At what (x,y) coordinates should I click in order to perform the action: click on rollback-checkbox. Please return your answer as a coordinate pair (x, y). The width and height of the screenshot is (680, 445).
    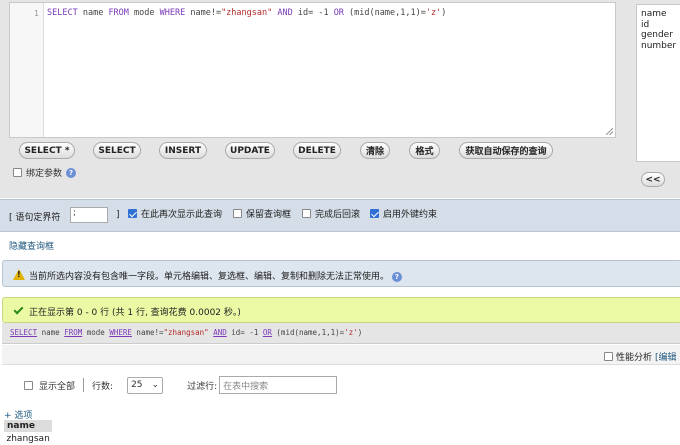
    Looking at the image, I should click on (306, 213).